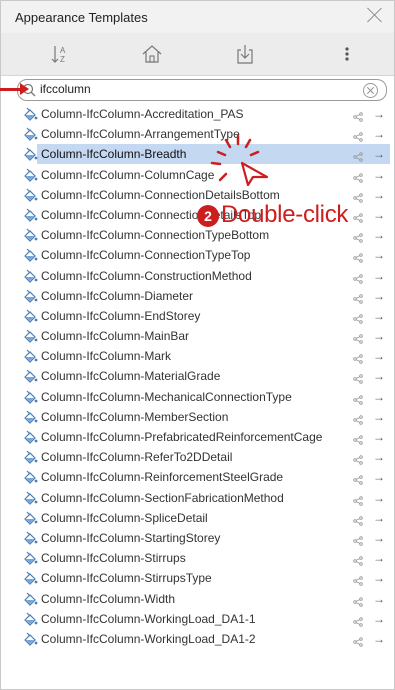 Image resolution: width=395 pixels, height=690 pixels. I want to click on search-box, so click(202, 90).